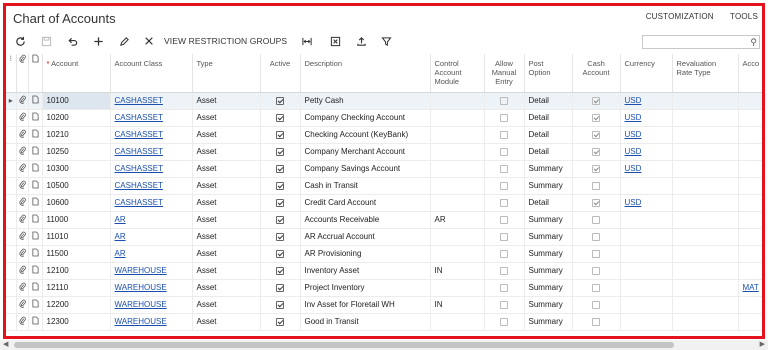 Image resolution: width=768 pixels, height=350 pixels. What do you see at coordinates (750, 288) in the screenshot?
I see `accounting-group-cell: MAT` at bounding box center [750, 288].